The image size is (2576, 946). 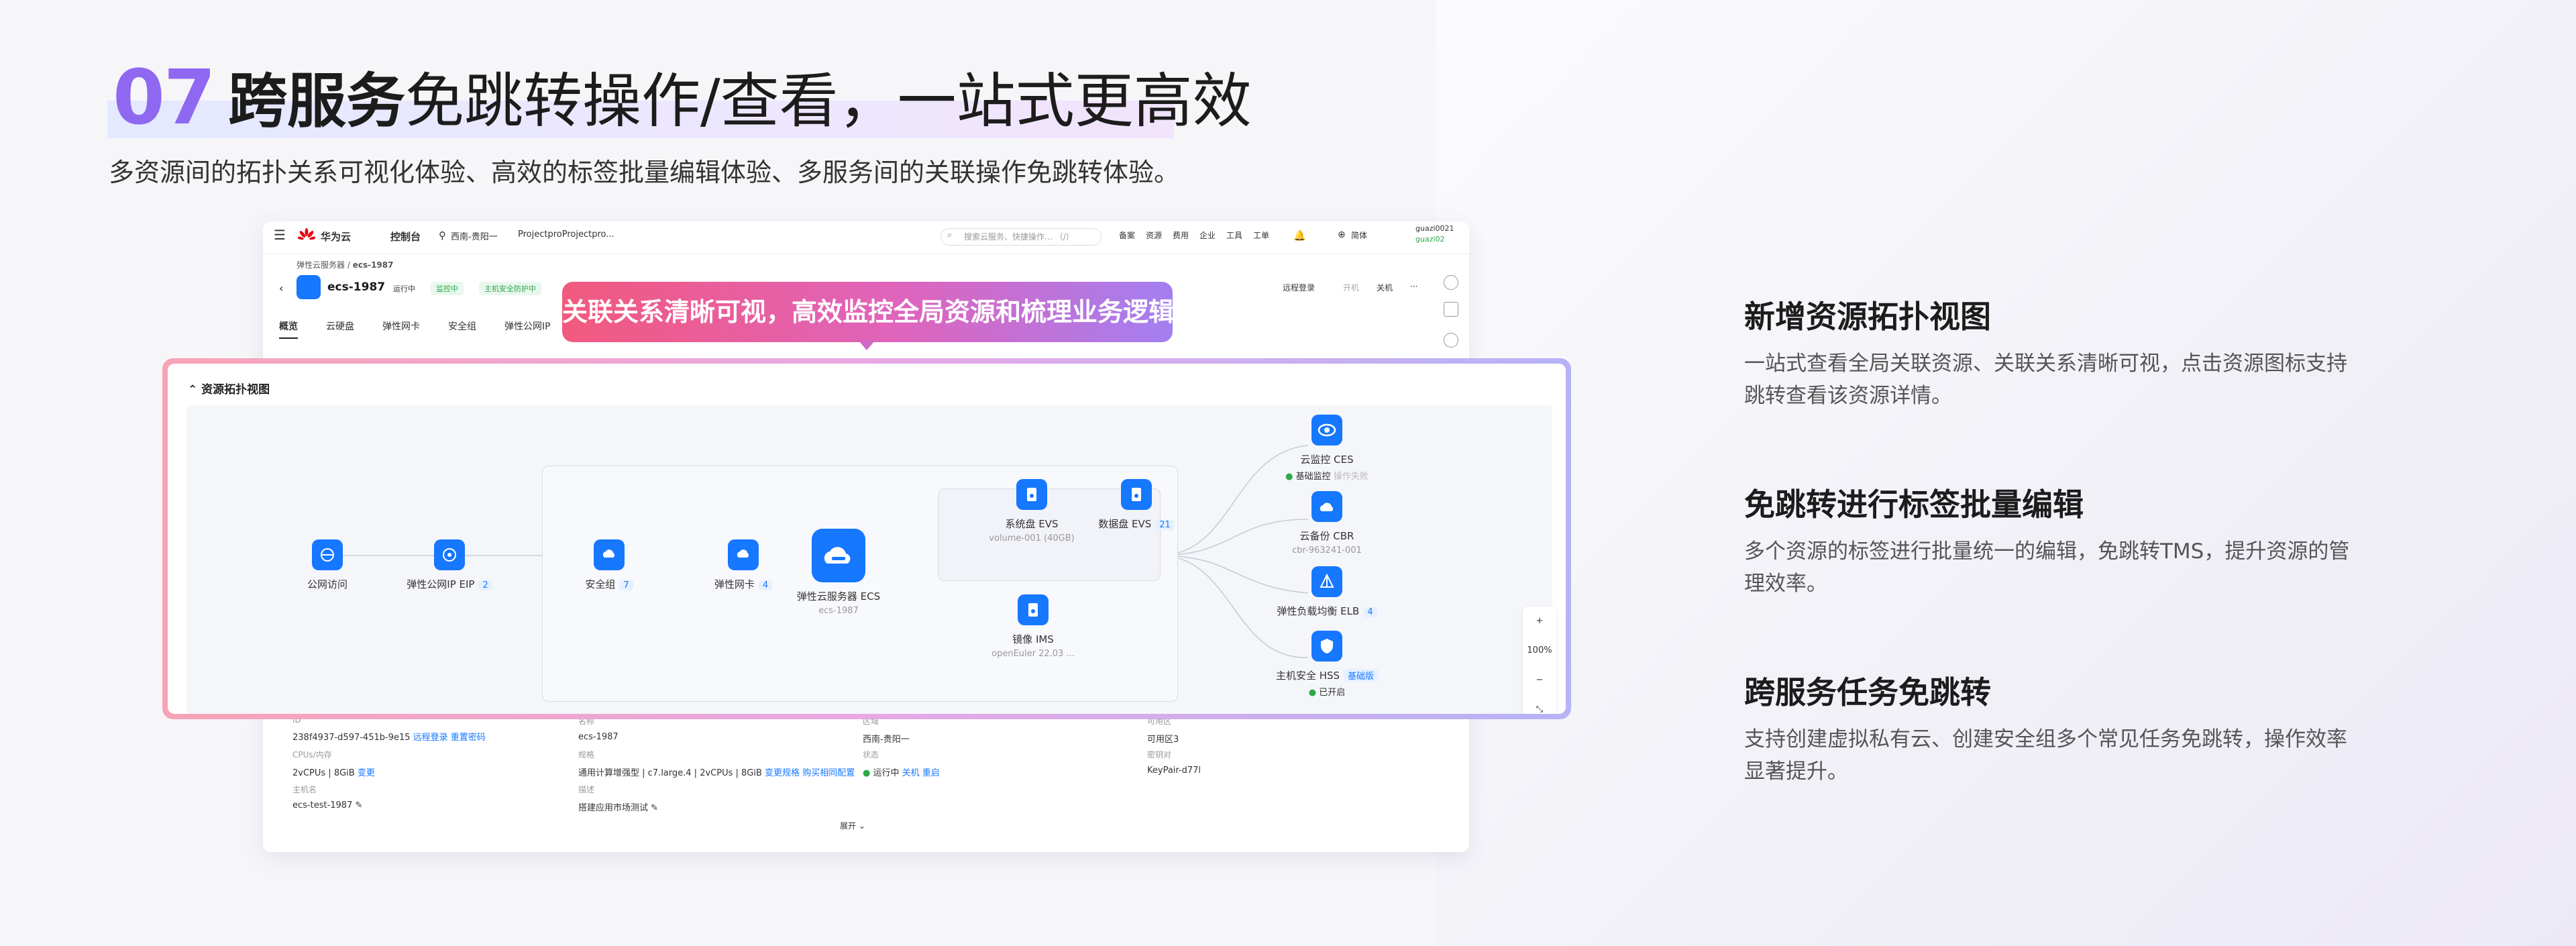 I want to click on node-hss: 主机安全 HSS 基础版 ● 已开启, so click(x=1327, y=664).